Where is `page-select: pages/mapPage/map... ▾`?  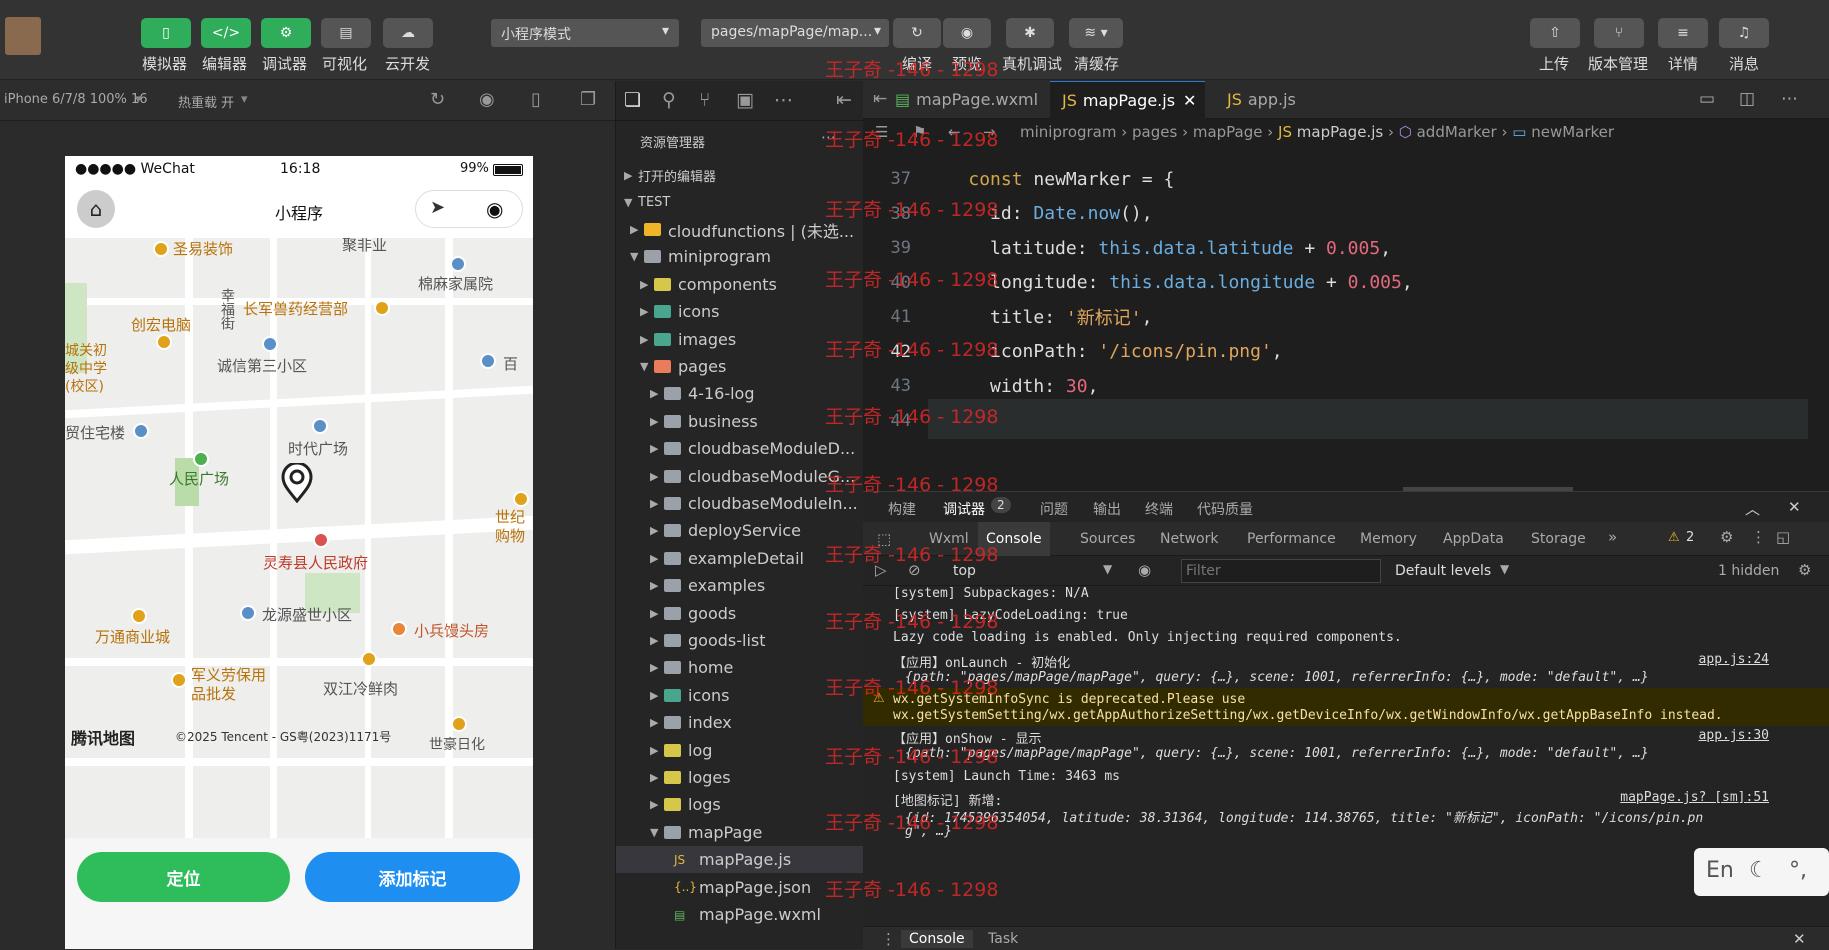 page-select: pages/mapPage/map... ▾ is located at coordinates (795, 33).